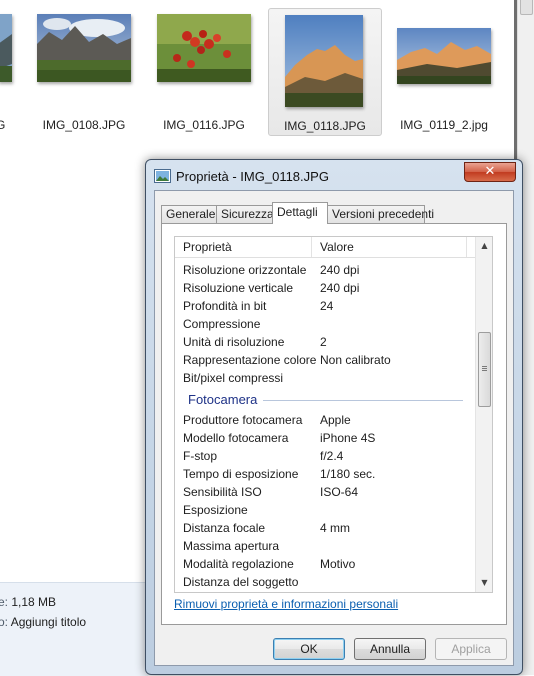  Describe the element at coordinates (390, 649) in the screenshot. I see `cancel-button: Annulla` at that location.